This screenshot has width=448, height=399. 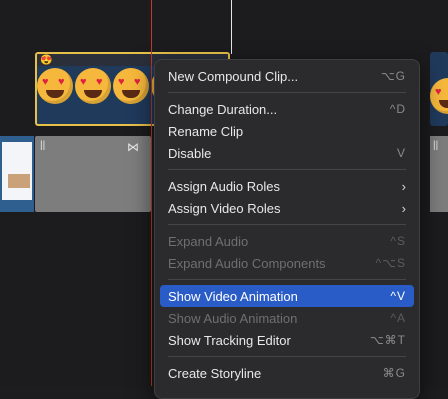 I want to click on menu-item-expand-audio-components: Expand Audio Components ^⌥S, so click(x=287, y=263).